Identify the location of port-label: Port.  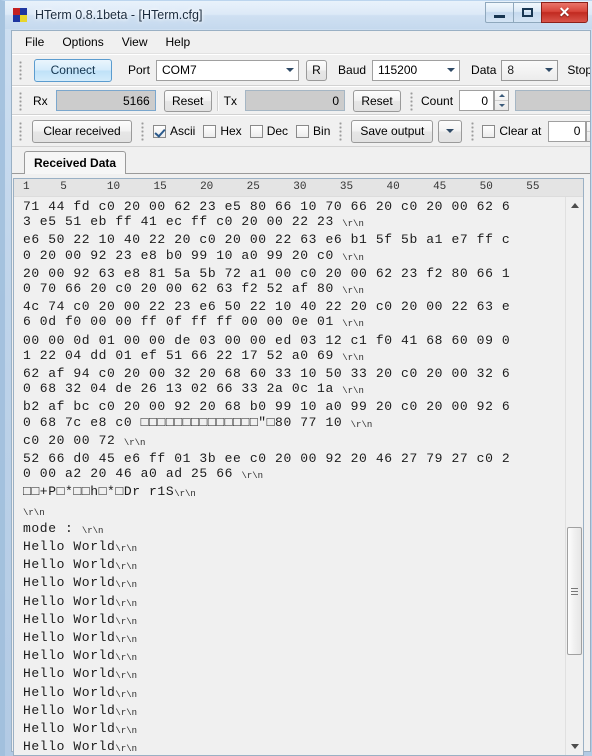
(139, 70).